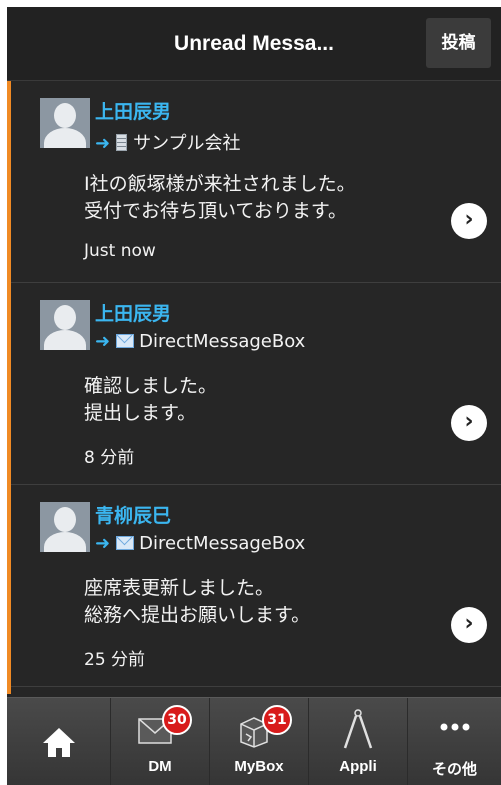  What do you see at coordinates (120, 251) in the screenshot?
I see `message-time: Just now` at bounding box center [120, 251].